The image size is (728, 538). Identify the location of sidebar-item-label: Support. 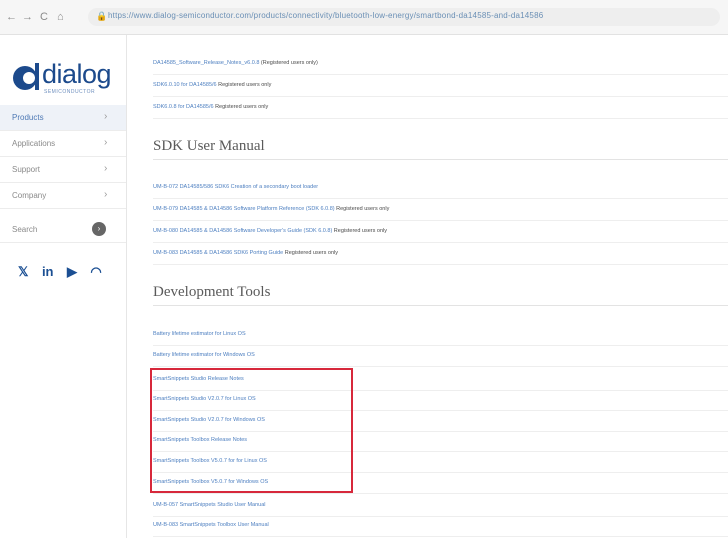
(26, 169).